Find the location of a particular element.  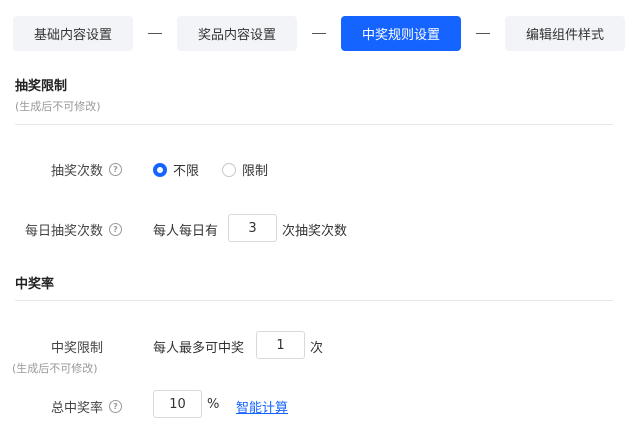

total-rate-unit: % is located at coordinates (213, 404).